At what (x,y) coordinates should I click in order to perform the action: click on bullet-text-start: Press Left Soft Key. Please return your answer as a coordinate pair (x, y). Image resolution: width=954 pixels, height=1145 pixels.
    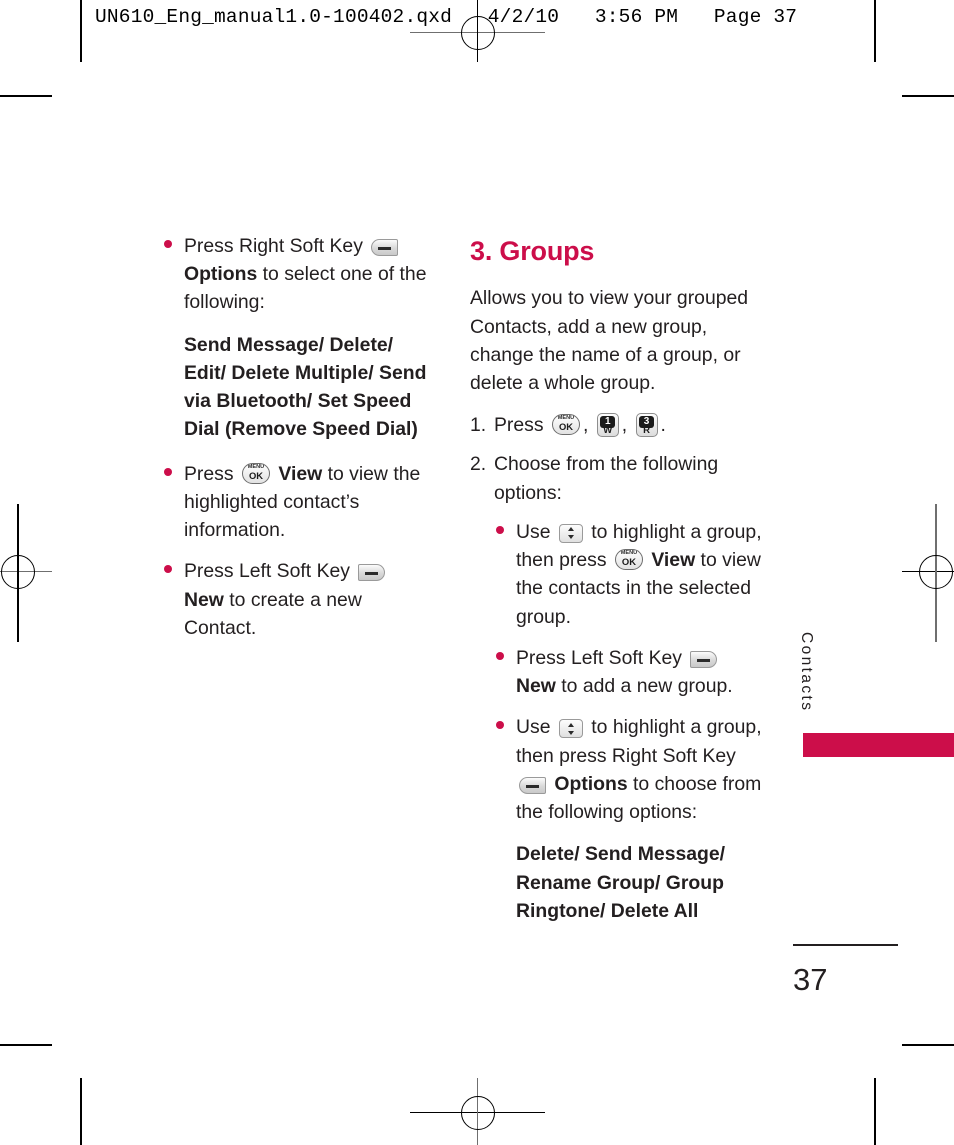
    Looking at the image, I should click on (599, 657).